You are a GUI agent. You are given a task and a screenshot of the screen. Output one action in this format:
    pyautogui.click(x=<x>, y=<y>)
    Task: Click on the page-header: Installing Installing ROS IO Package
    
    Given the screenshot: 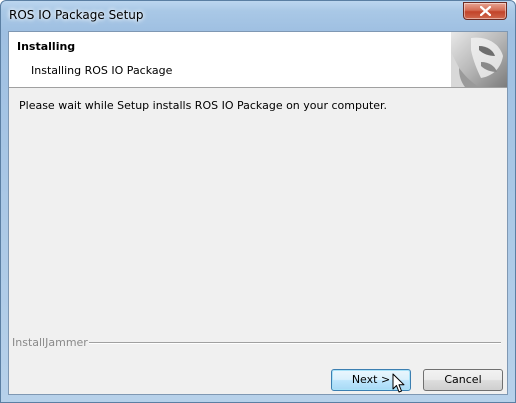 What is the action you would take?
    pyautogui.click(x=258, y=60)
    